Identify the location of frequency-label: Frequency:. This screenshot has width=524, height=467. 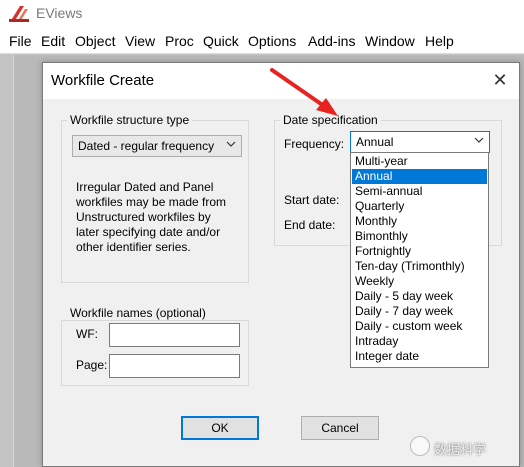
(314, 144).